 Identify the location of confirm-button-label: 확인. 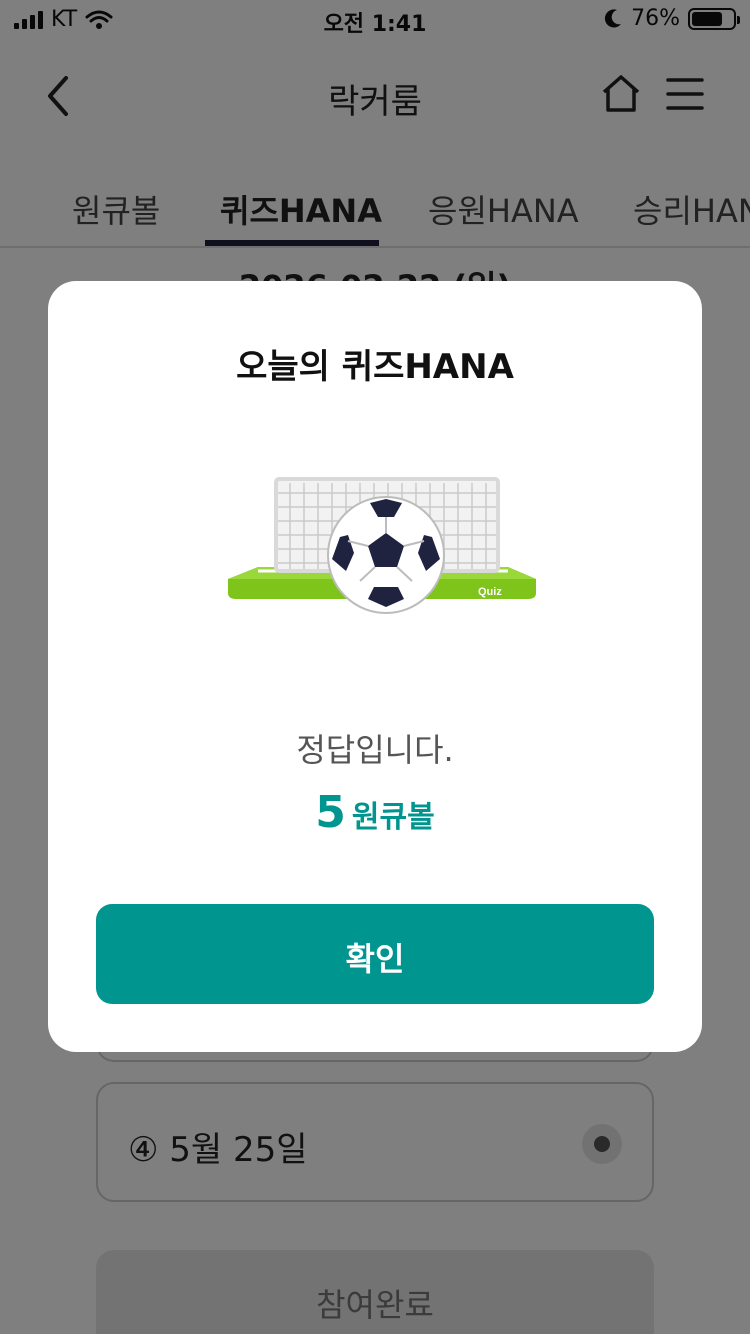
(375, 959).